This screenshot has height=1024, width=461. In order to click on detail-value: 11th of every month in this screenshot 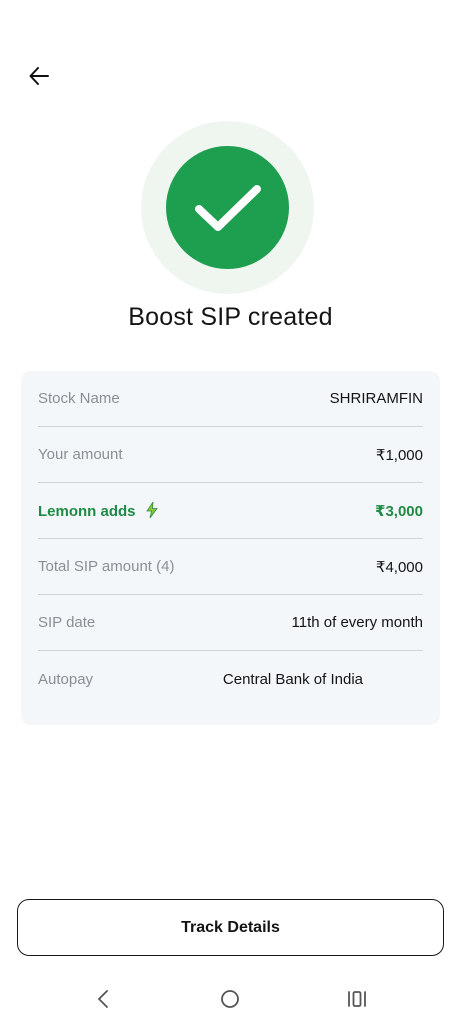, I will do `click(357, 622)`.